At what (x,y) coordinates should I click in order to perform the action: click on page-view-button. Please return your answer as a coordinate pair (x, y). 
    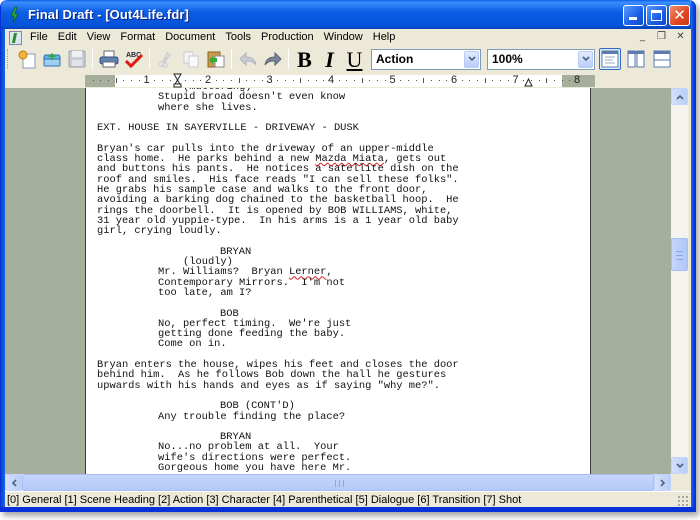
    Looking at the image, I should click on (636, 59).